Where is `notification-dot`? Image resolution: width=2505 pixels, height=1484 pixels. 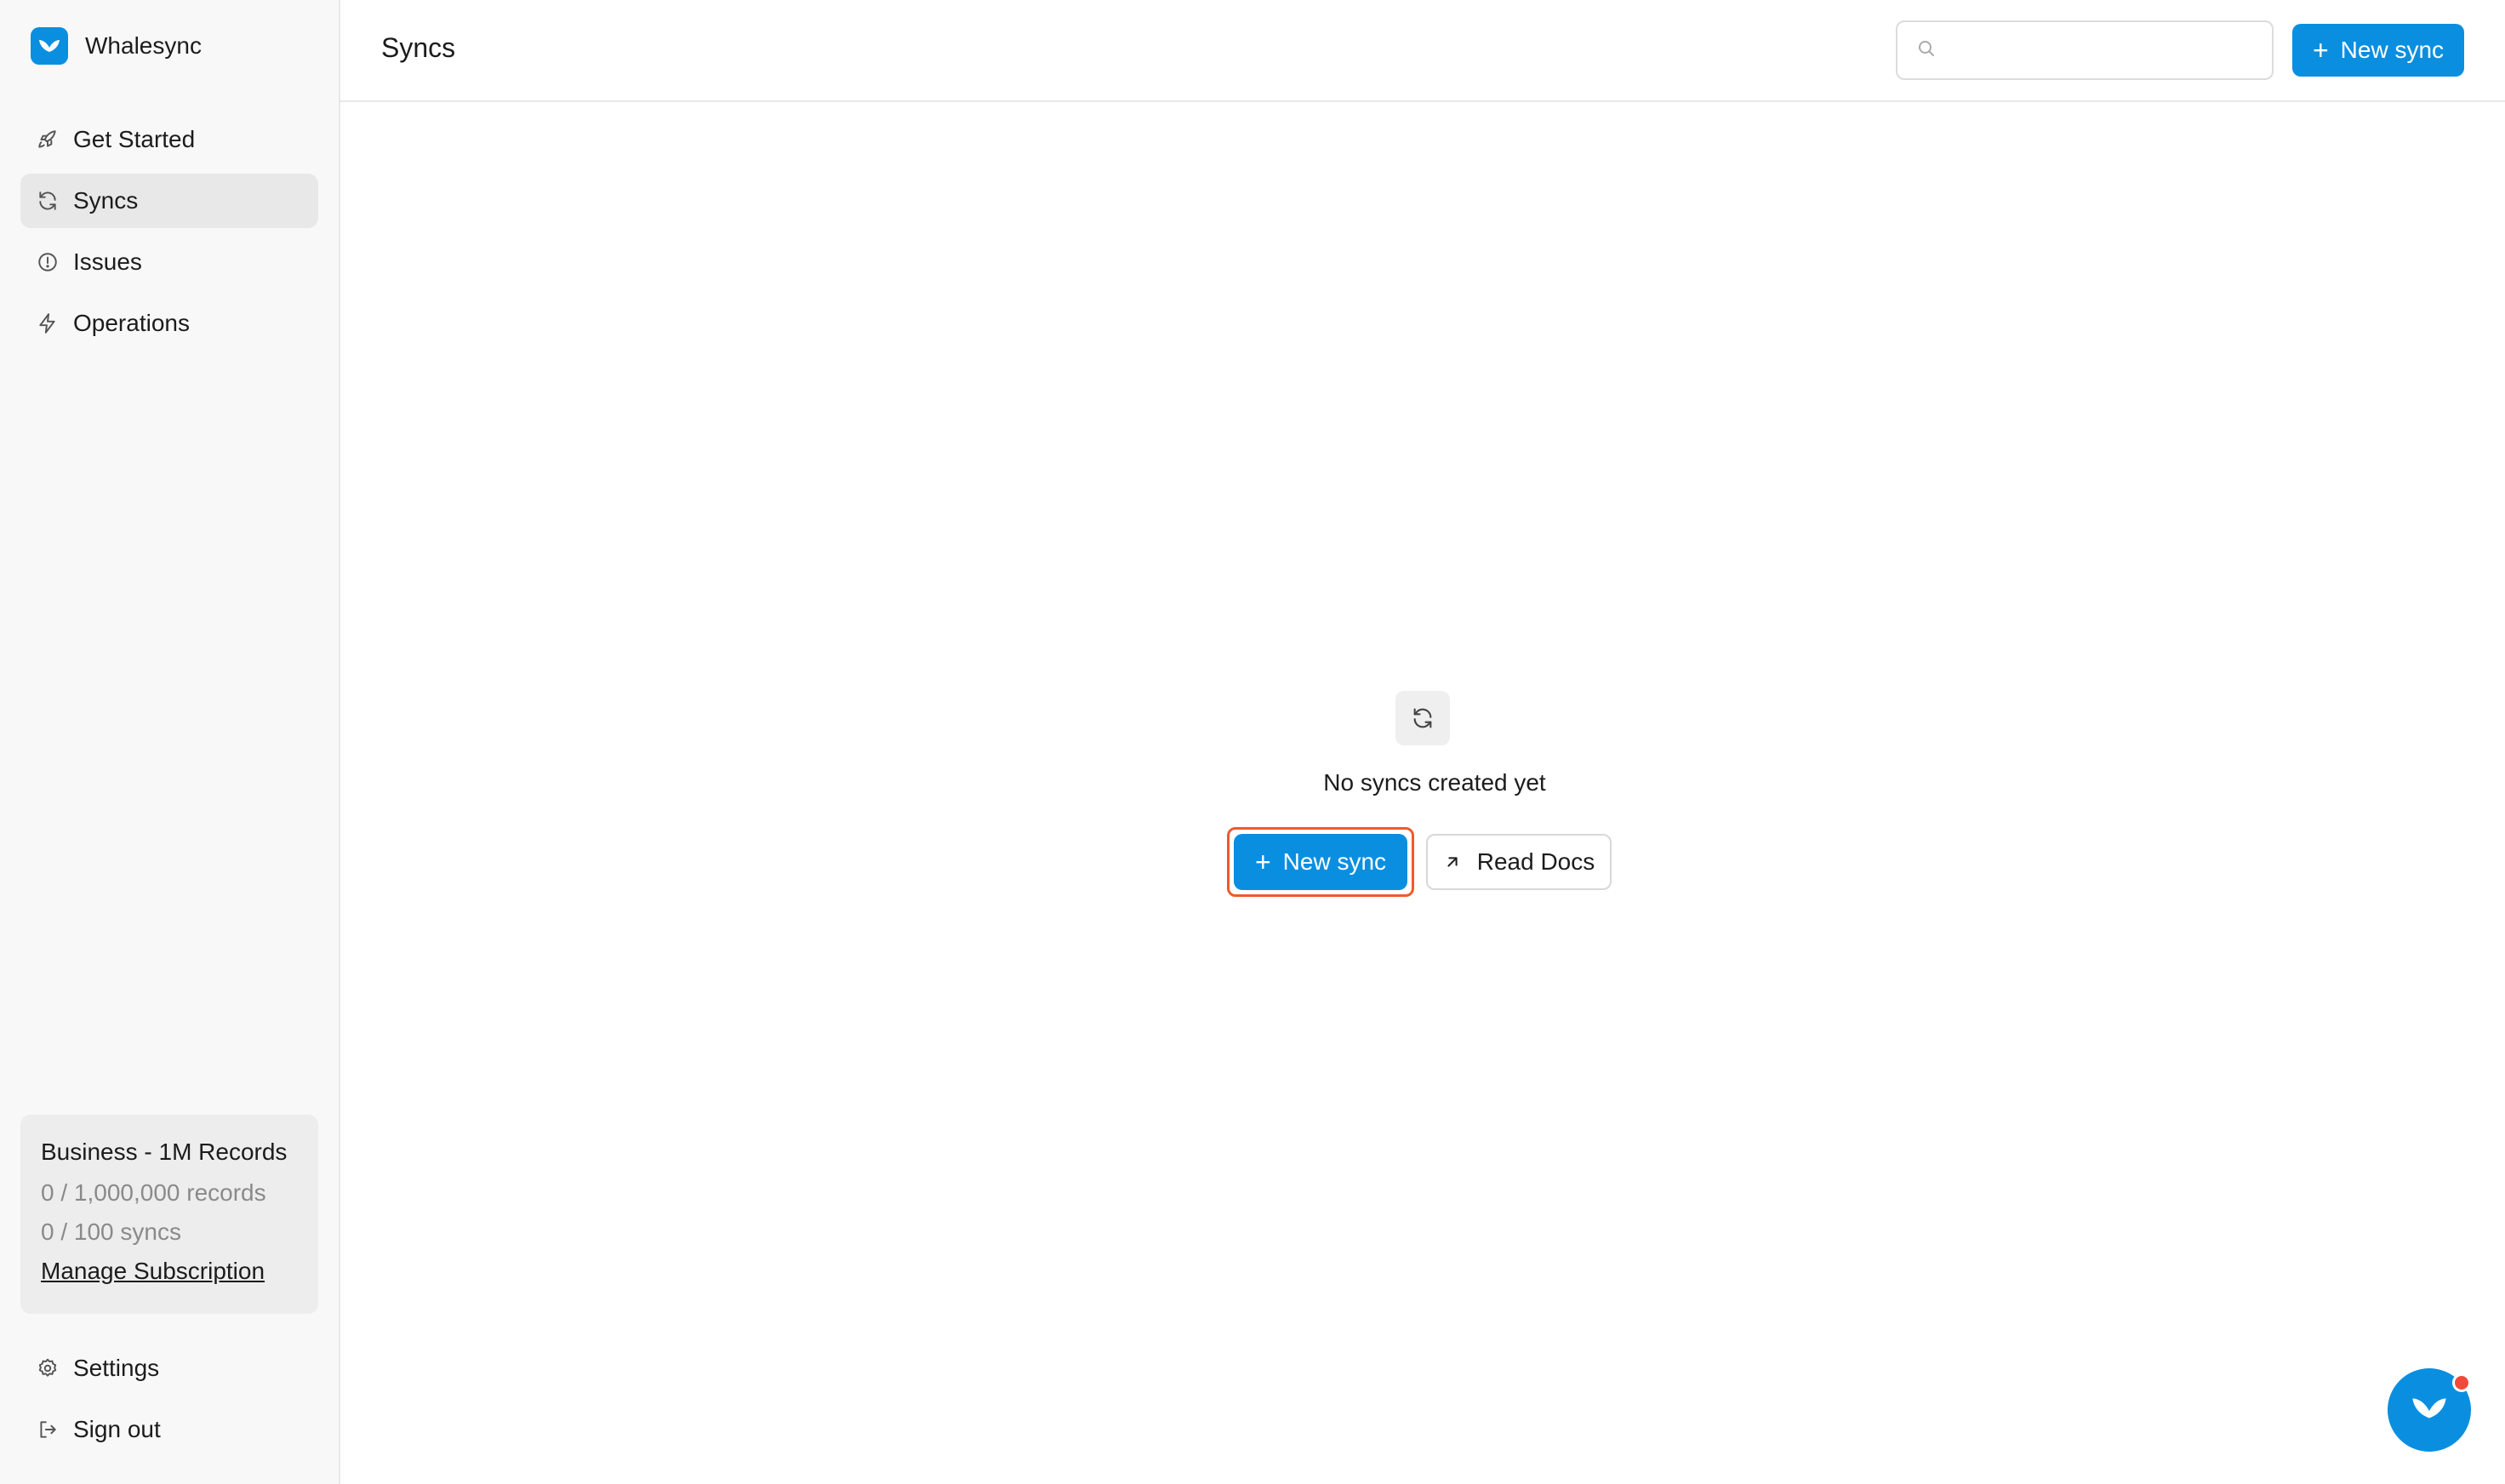
notification-dot is located at coordinates (2461, 1382).